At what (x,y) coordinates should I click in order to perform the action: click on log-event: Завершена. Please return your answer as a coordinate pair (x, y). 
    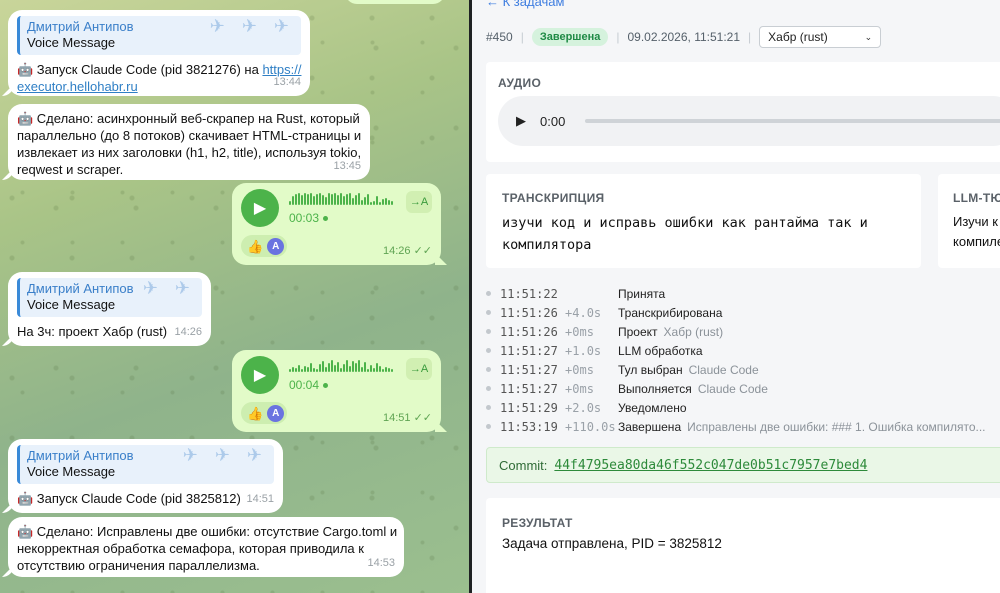
    Looking at the image, I should click on (650, 426).